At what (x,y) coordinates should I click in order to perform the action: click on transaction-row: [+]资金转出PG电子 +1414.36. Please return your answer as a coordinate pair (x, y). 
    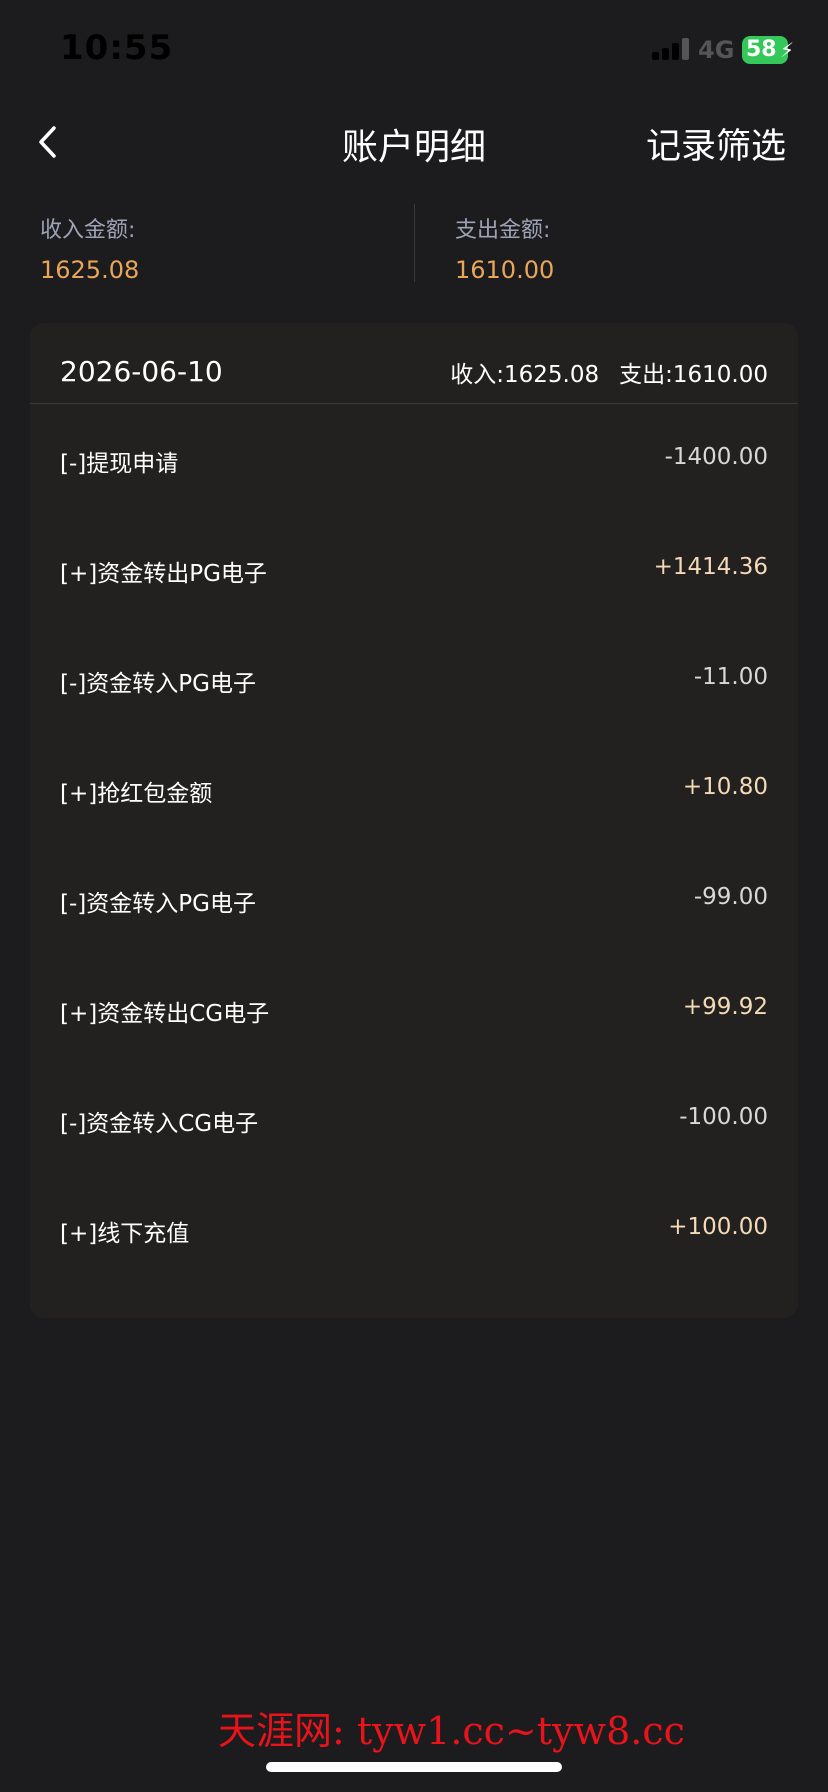
    Looking at the image, I should click on (414, 570).